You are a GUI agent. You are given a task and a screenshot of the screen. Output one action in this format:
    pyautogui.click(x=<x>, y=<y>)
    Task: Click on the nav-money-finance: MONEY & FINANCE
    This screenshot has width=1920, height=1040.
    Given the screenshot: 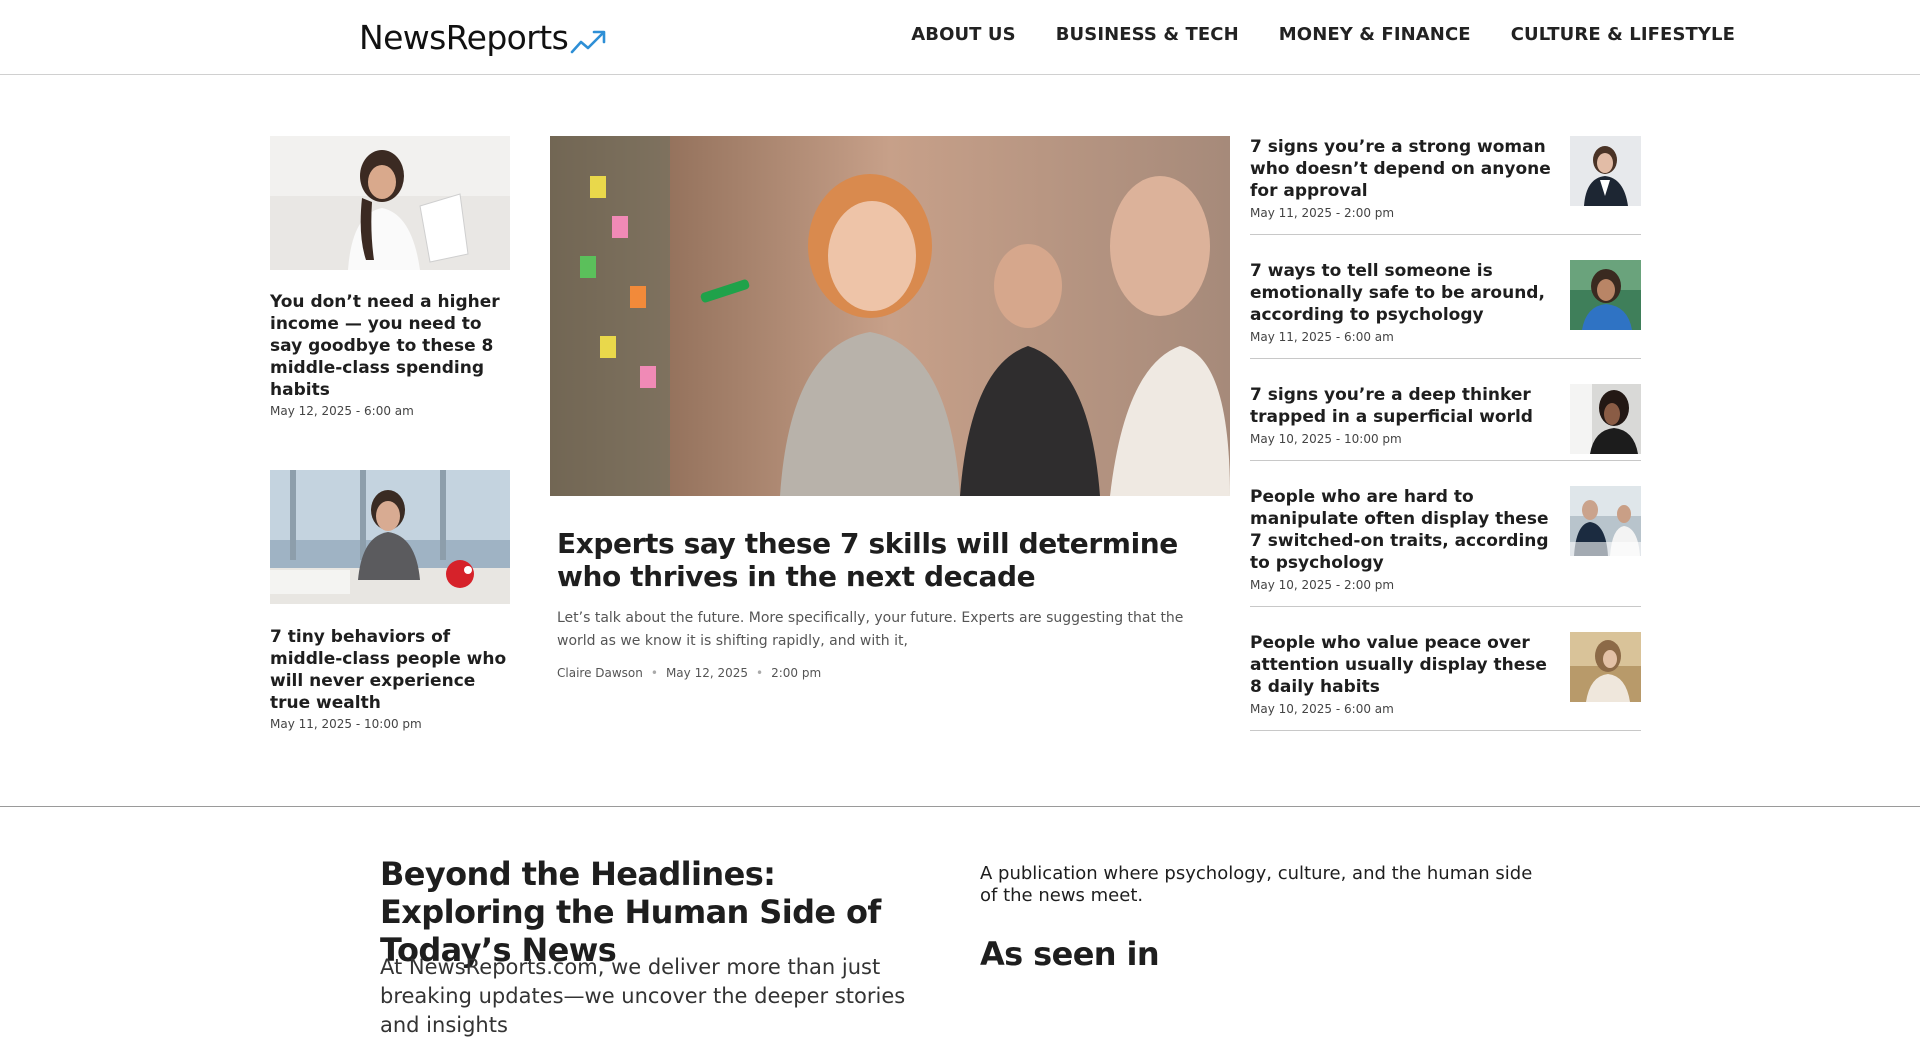 What is the action you would take?
    pyautogui.click(x=1375, y=34)
    